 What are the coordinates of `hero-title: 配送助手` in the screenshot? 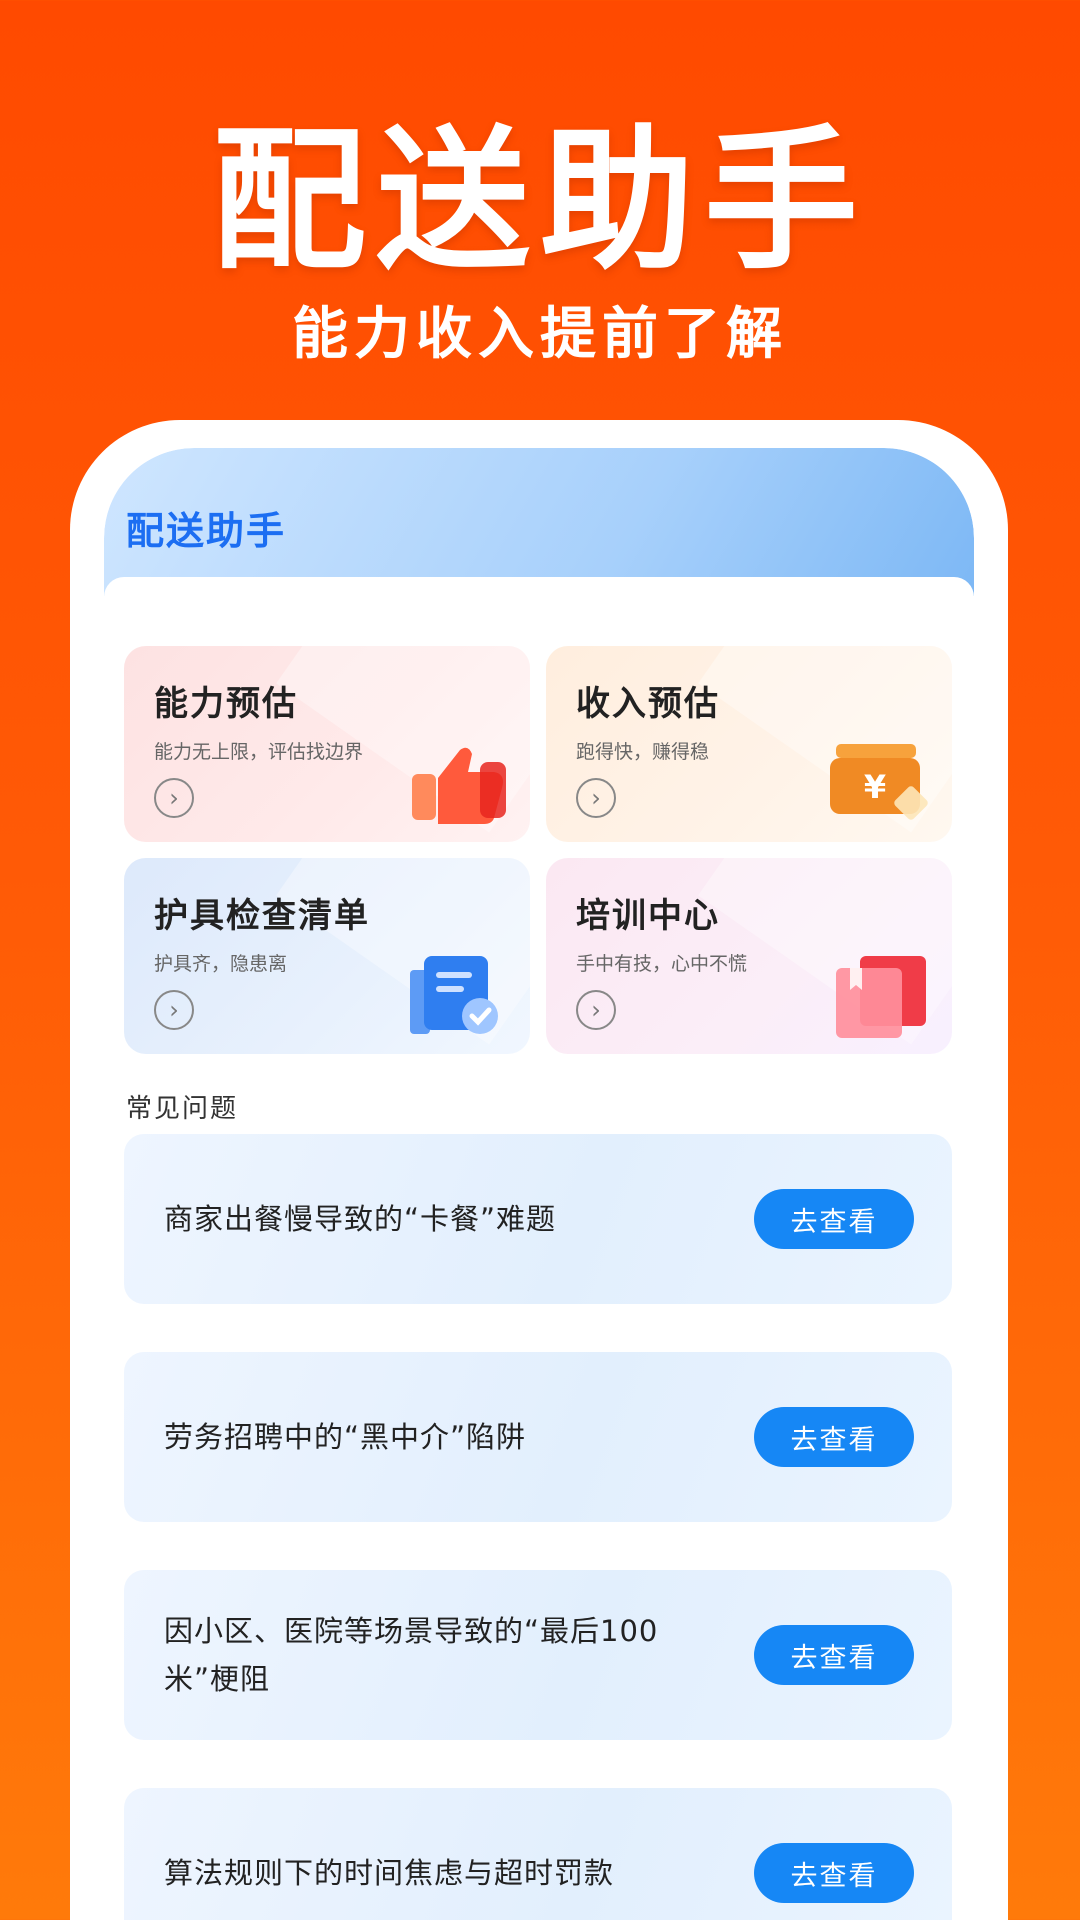 It's located at (539, 201).